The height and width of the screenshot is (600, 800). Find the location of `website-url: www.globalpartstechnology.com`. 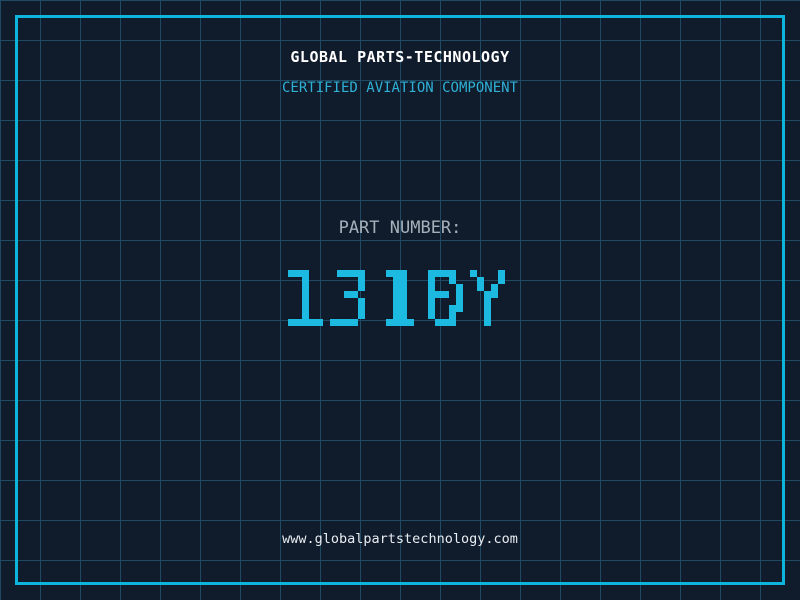

website-url: www.globalpartstechnology.com is located at coordinates (400, 539).